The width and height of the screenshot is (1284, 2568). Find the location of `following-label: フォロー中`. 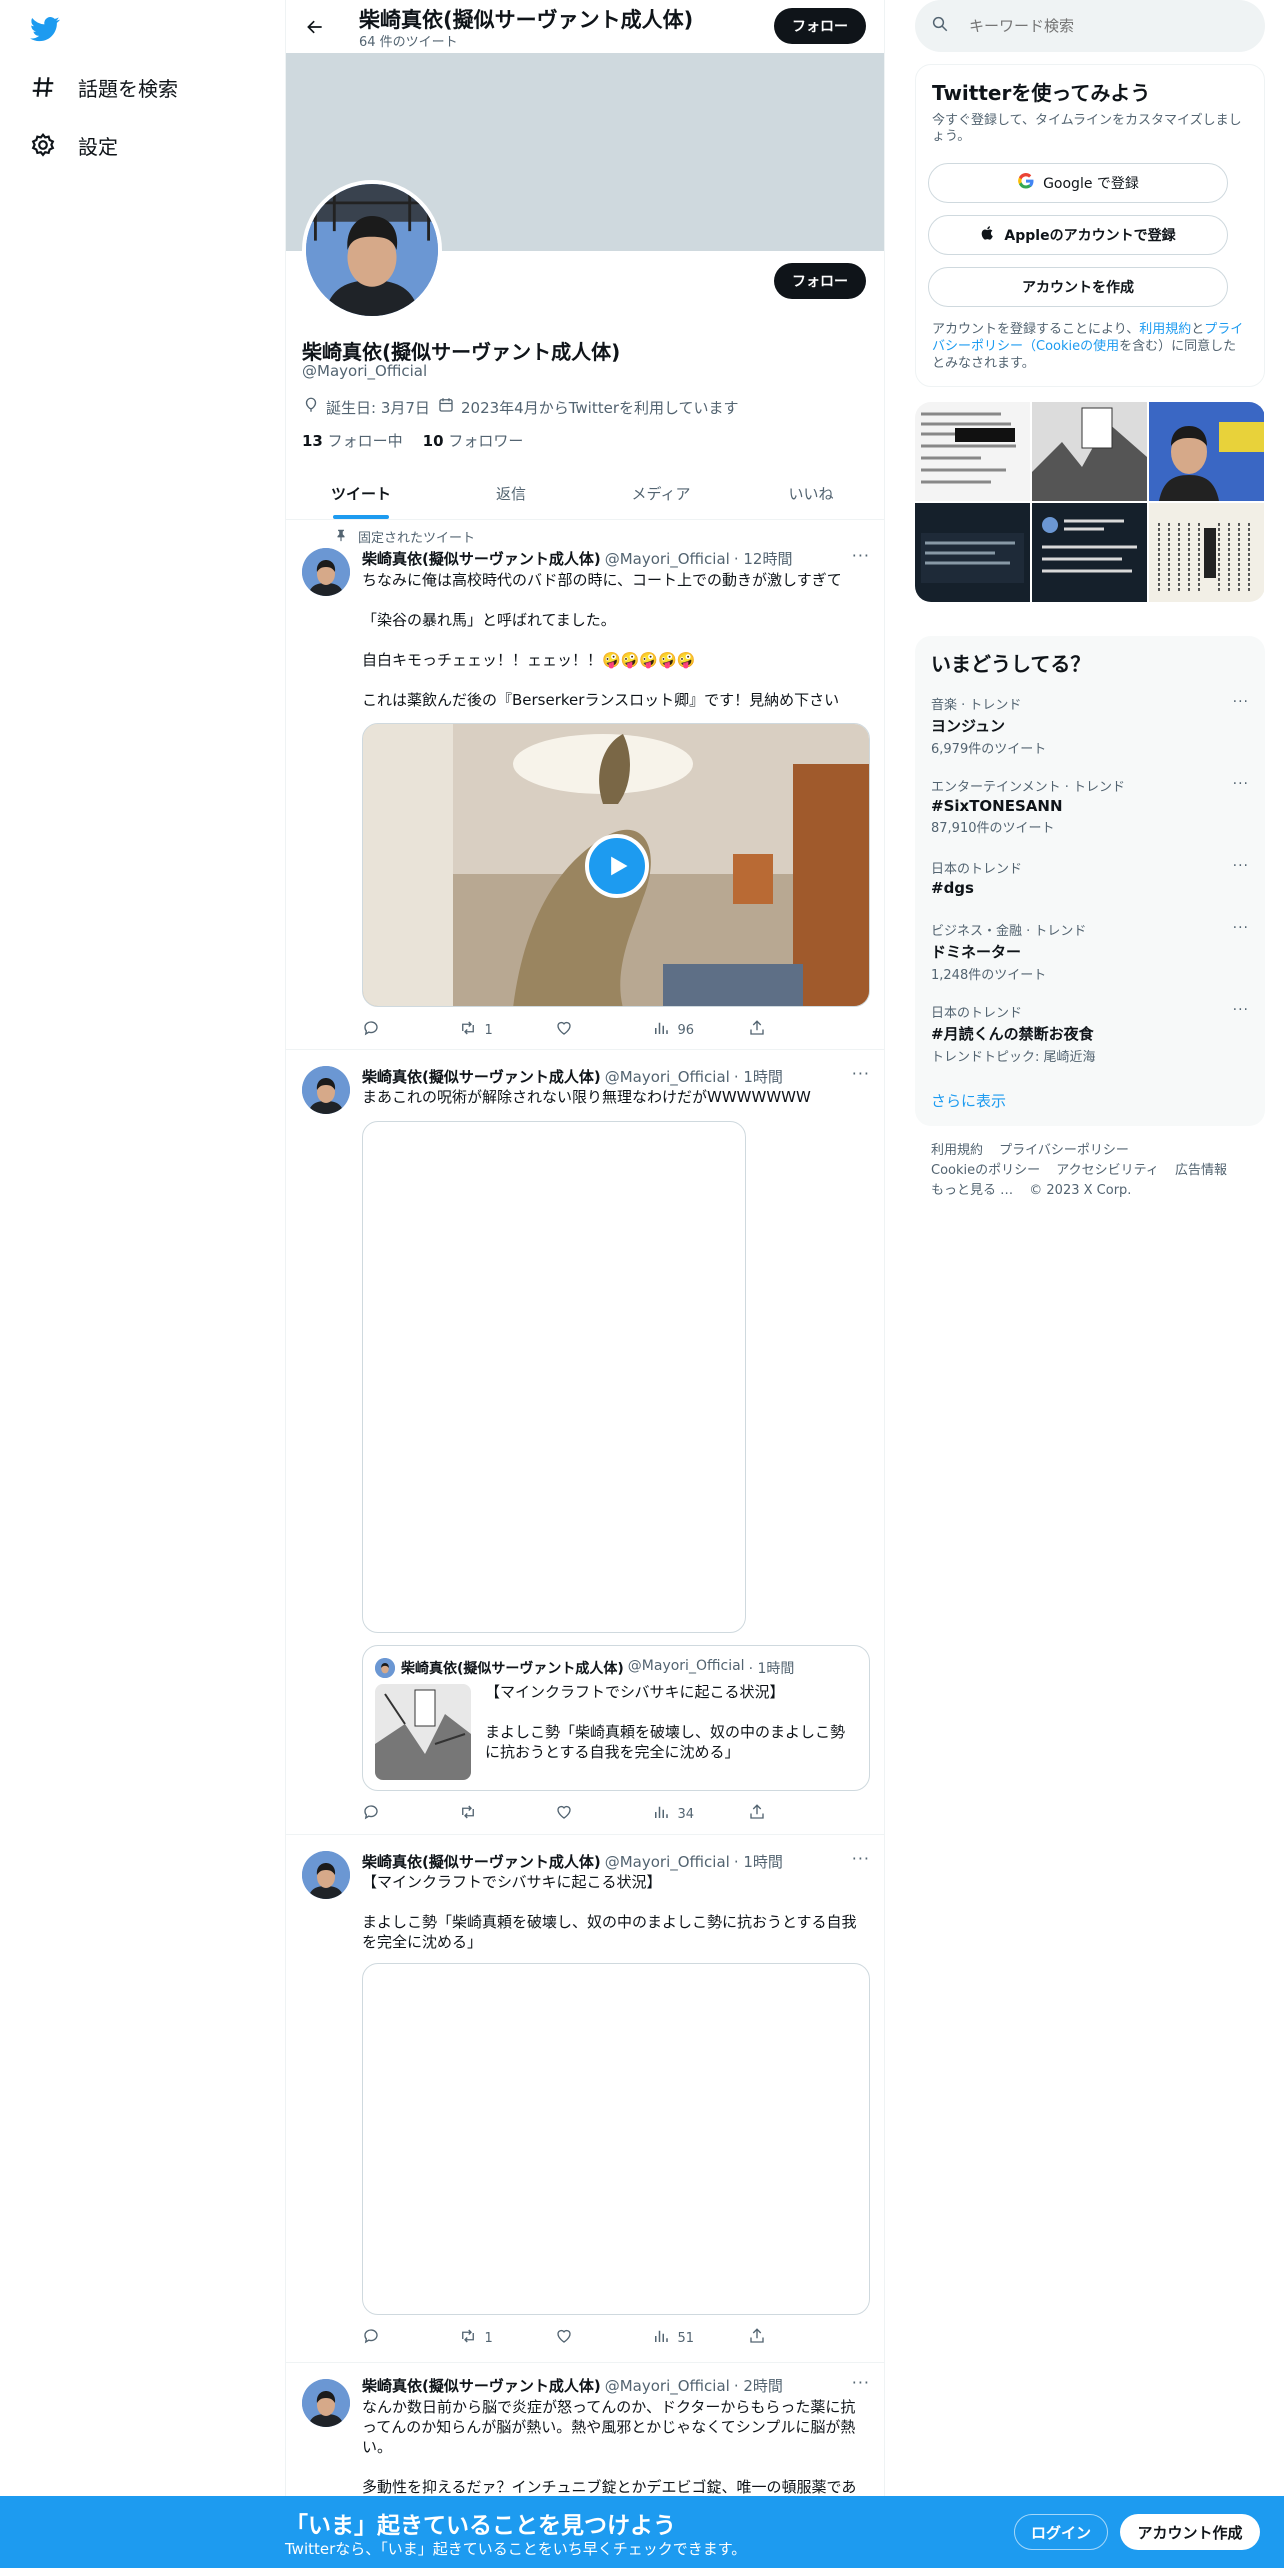

following-label: フォロー中 is located at coordinates (365, 441).